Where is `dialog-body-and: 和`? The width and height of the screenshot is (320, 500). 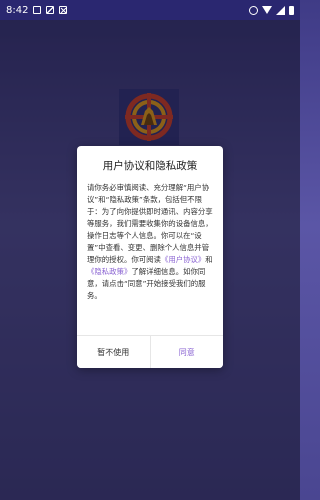
dialog-body-and: 和 is located at coordinates (209, 259).